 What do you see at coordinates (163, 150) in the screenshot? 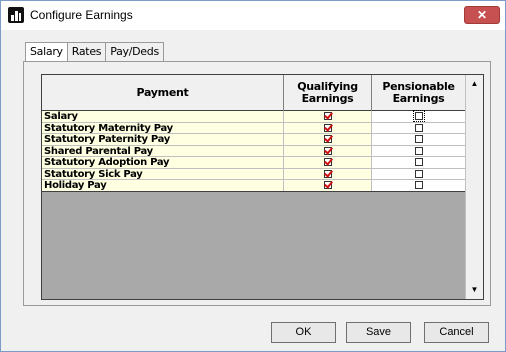
I see `payment-cell: Shared Parental Pay` at bounding box center [163, 150].